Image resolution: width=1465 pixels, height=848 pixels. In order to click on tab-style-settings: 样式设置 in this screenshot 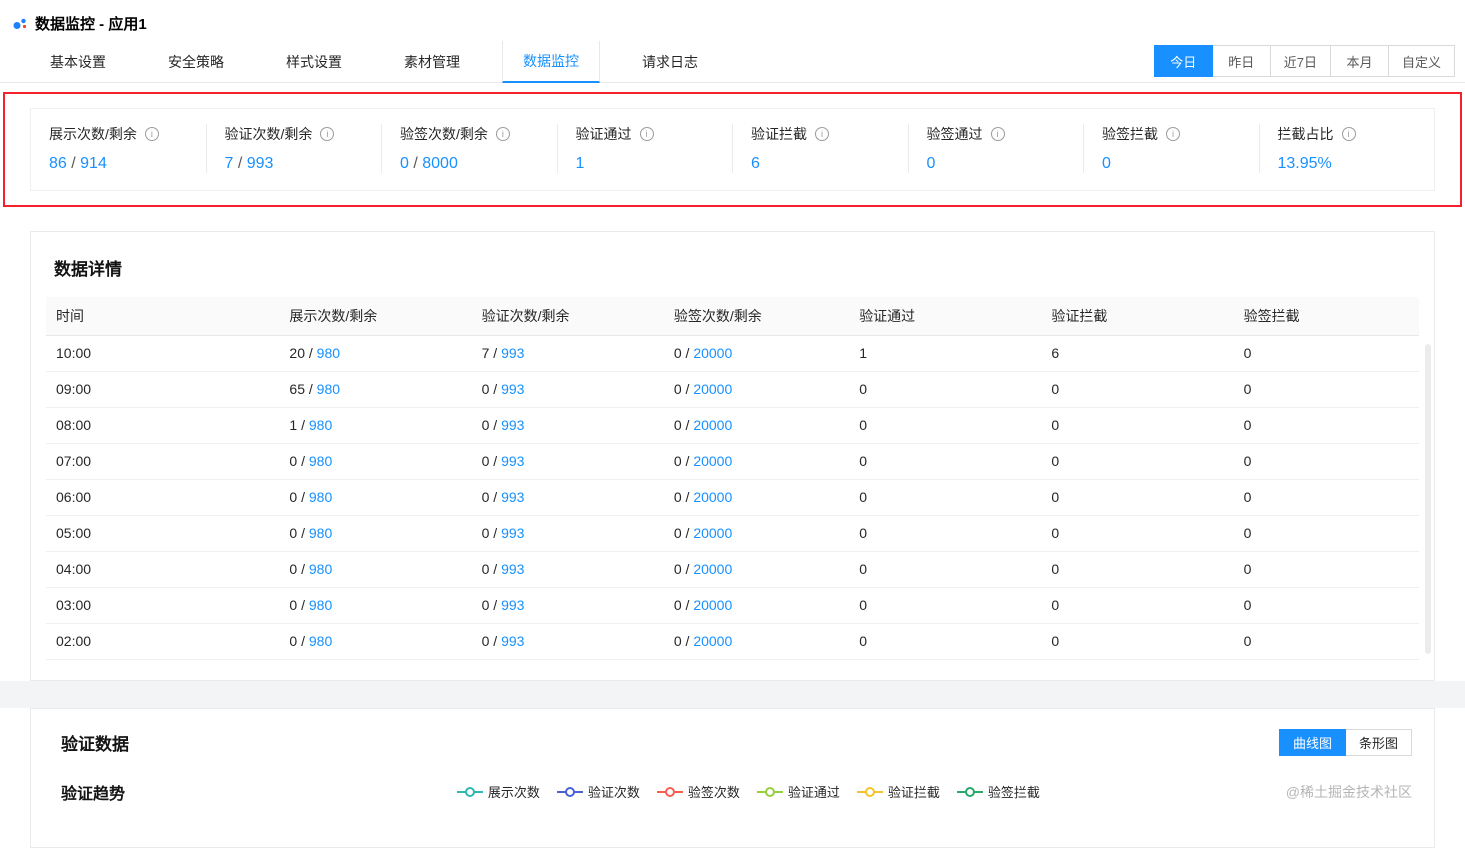, I will do `click(314, 62)`.